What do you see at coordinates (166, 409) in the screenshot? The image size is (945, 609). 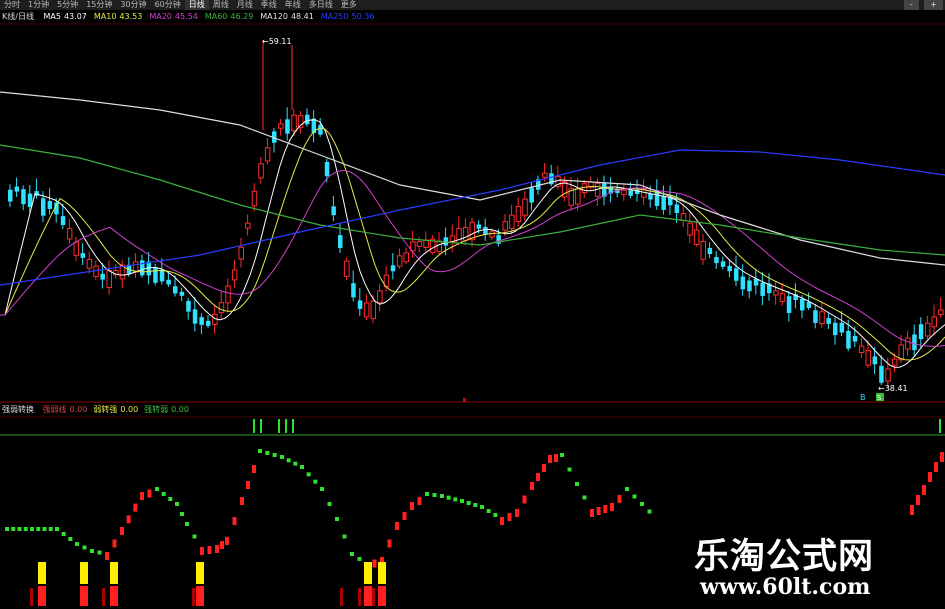 I see `sub-param-item: 强转弱 0.00` at bounding box center [166, 409].